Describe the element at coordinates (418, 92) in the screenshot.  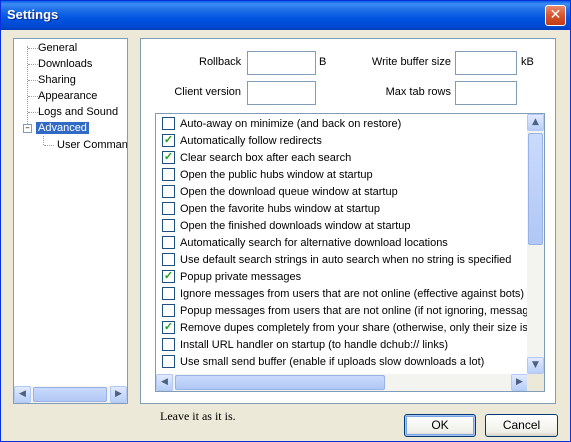
I see `max-tab-rows-label: Max tab rows` at that location.